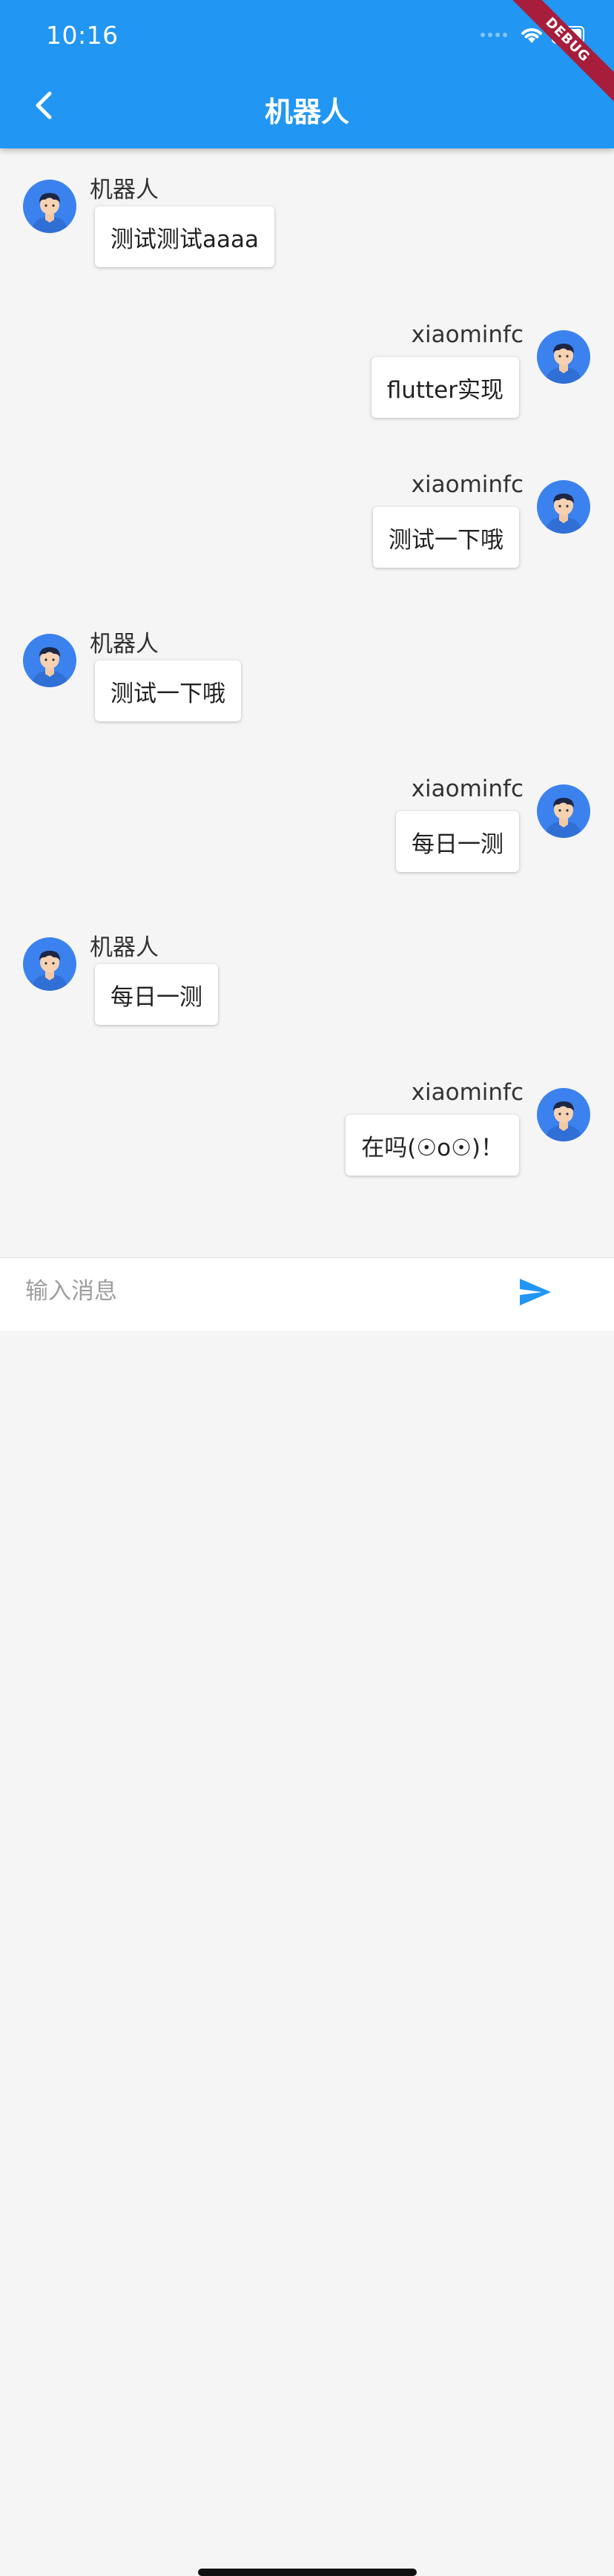 The image size is (614, 2576). I want to click on signal-icon, so click(494, 35).